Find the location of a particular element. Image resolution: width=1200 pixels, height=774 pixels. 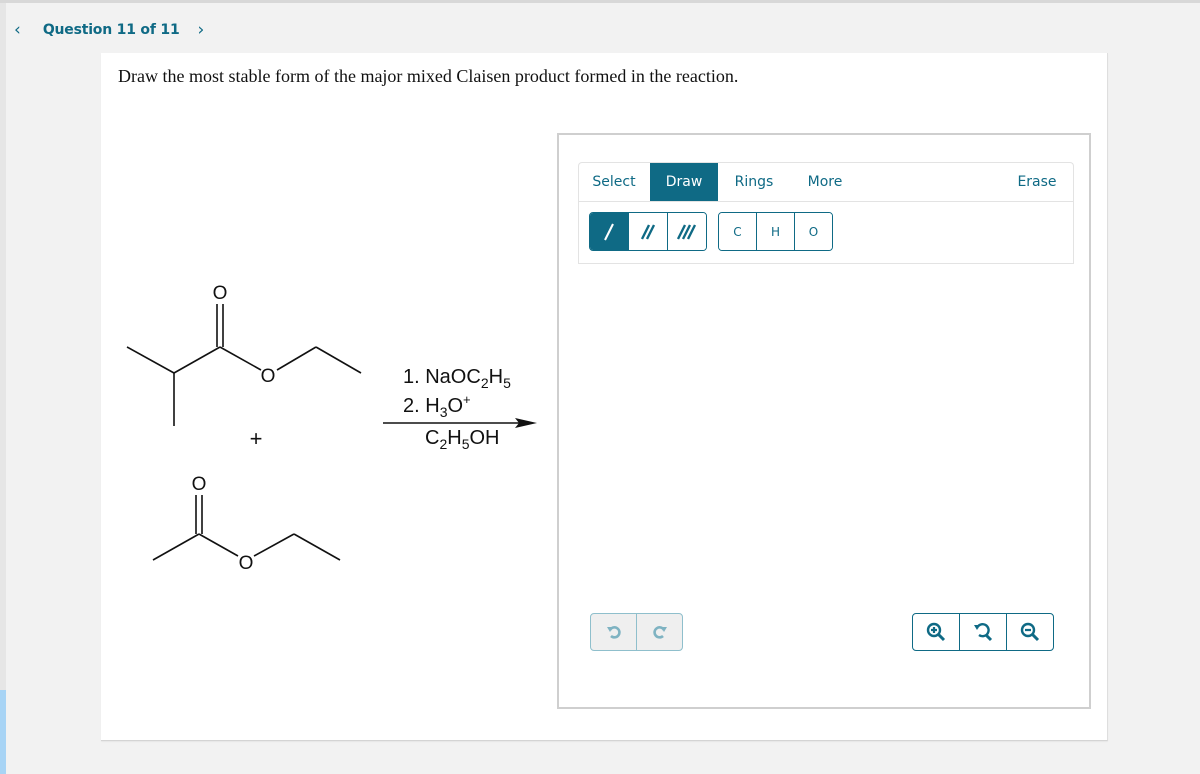

plus-sign: + is located at coordinates (256, 438).